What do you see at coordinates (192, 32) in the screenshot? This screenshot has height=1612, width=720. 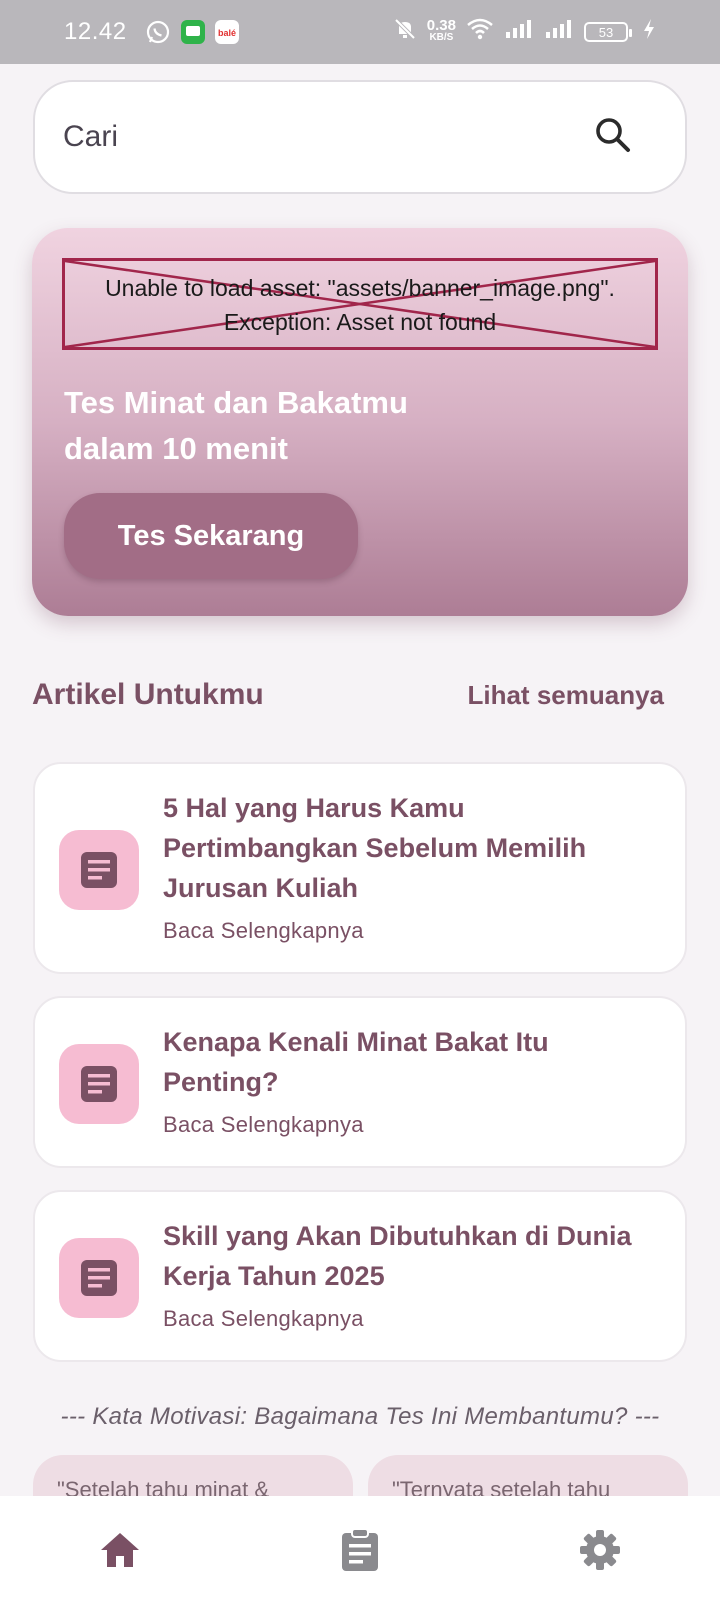 I see `messages-app-icon` at bounding box center [192, 32].